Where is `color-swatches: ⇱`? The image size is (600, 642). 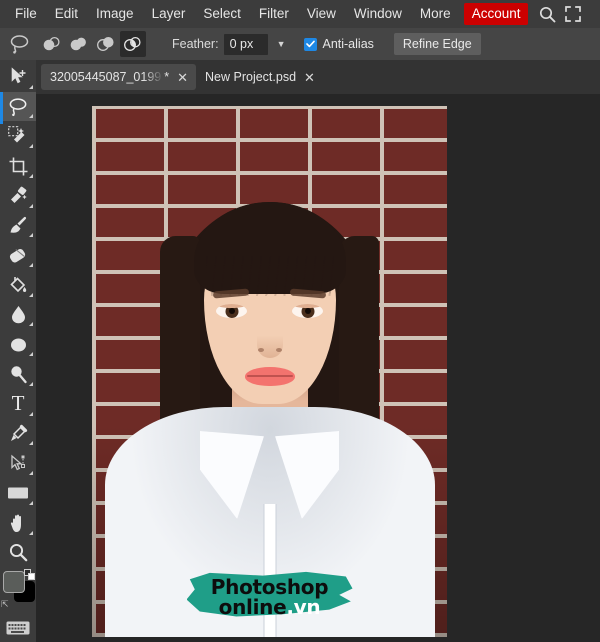
color-swatches: ⇱ is located at coordinates (18, 589).